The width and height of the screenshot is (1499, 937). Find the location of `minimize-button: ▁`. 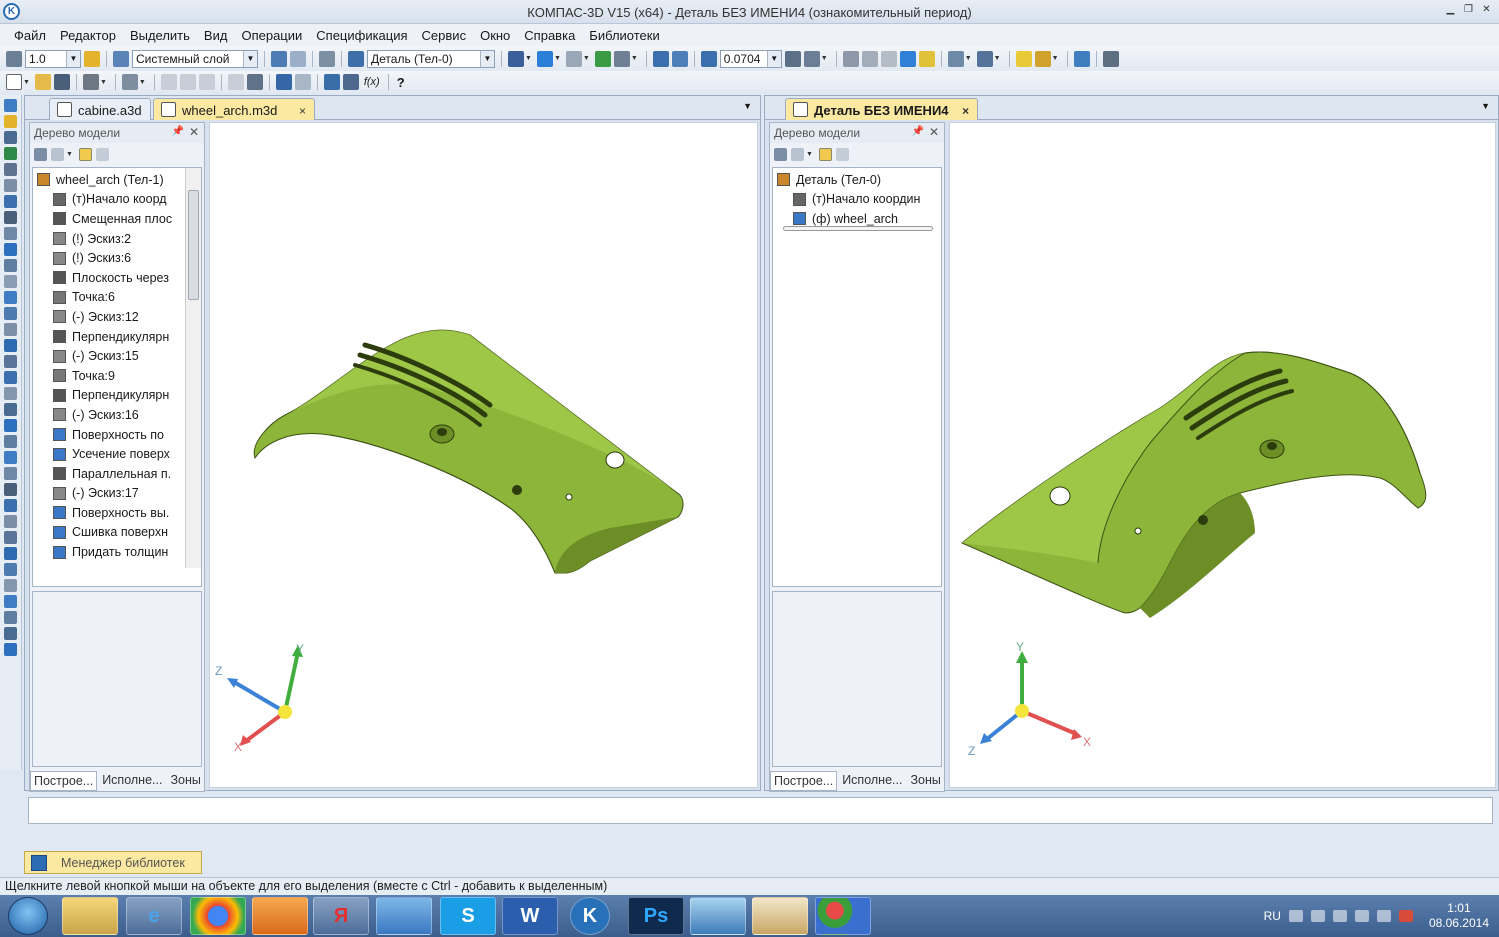

minimize-button: ▁ is located at coordinates (1450, 10).